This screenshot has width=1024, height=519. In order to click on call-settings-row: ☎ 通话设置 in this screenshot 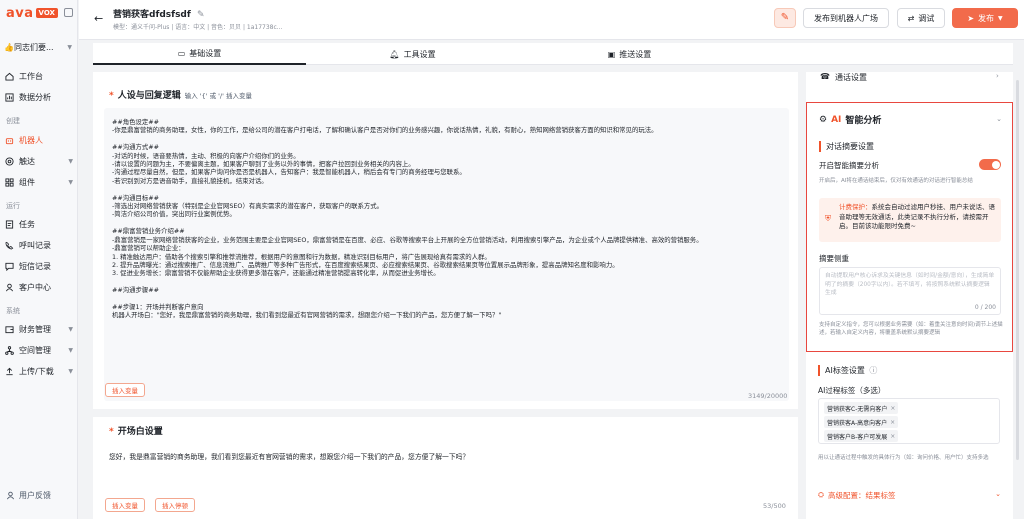, I will do `click(843, 77)`.